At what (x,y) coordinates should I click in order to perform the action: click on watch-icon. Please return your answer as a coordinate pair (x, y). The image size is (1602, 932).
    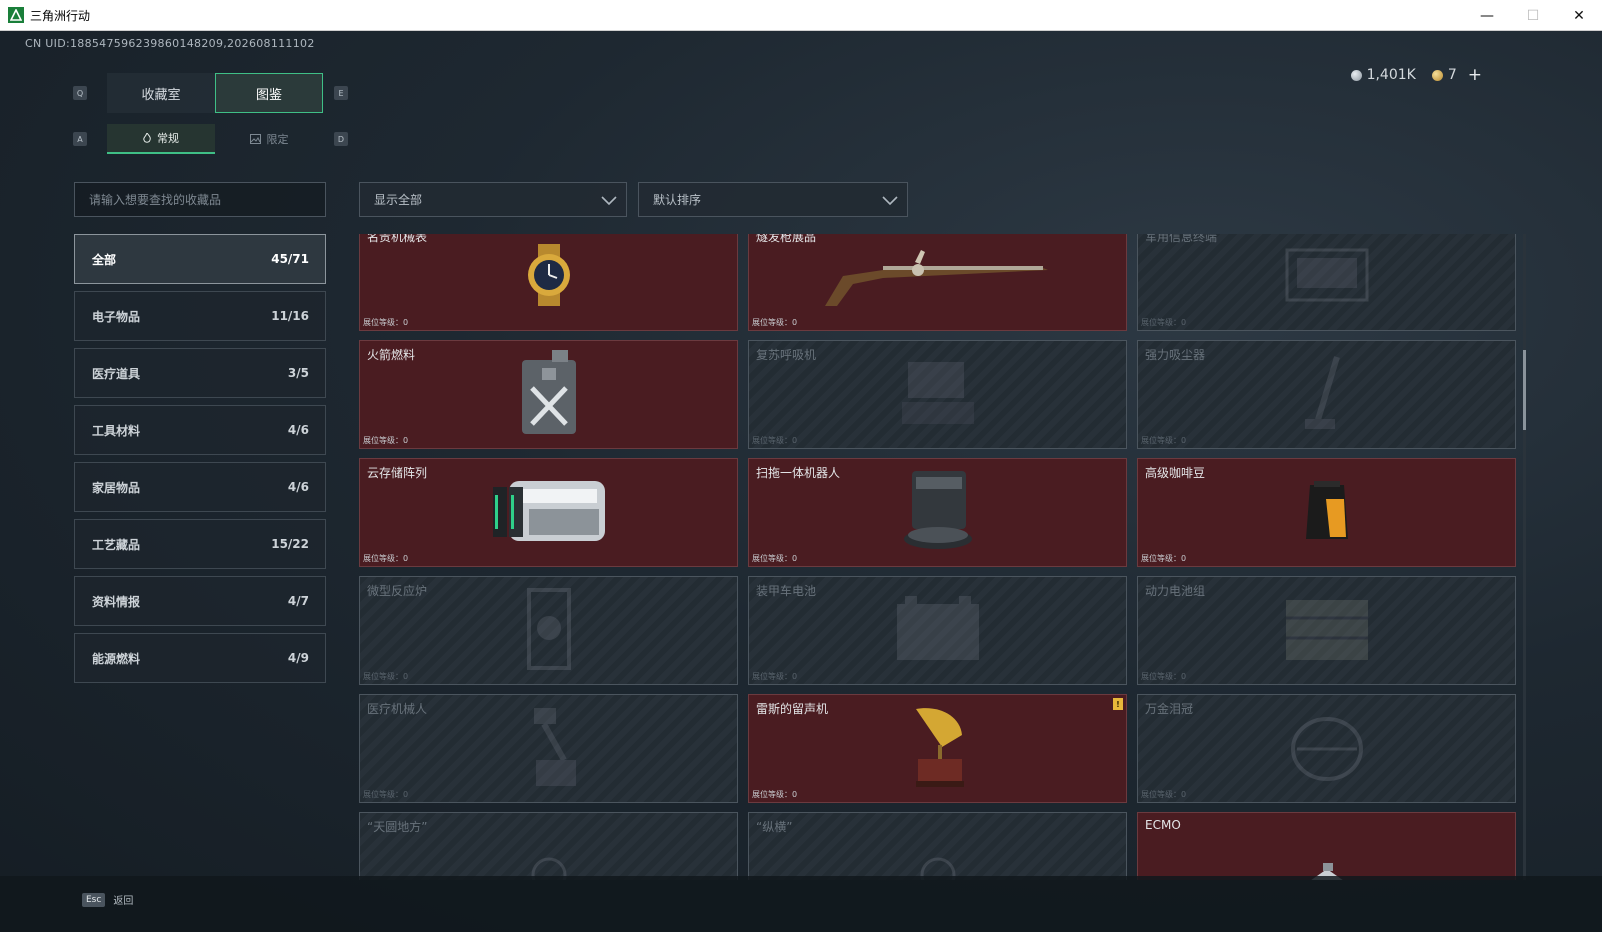
    Looking at the image, I should click on (549, 277).